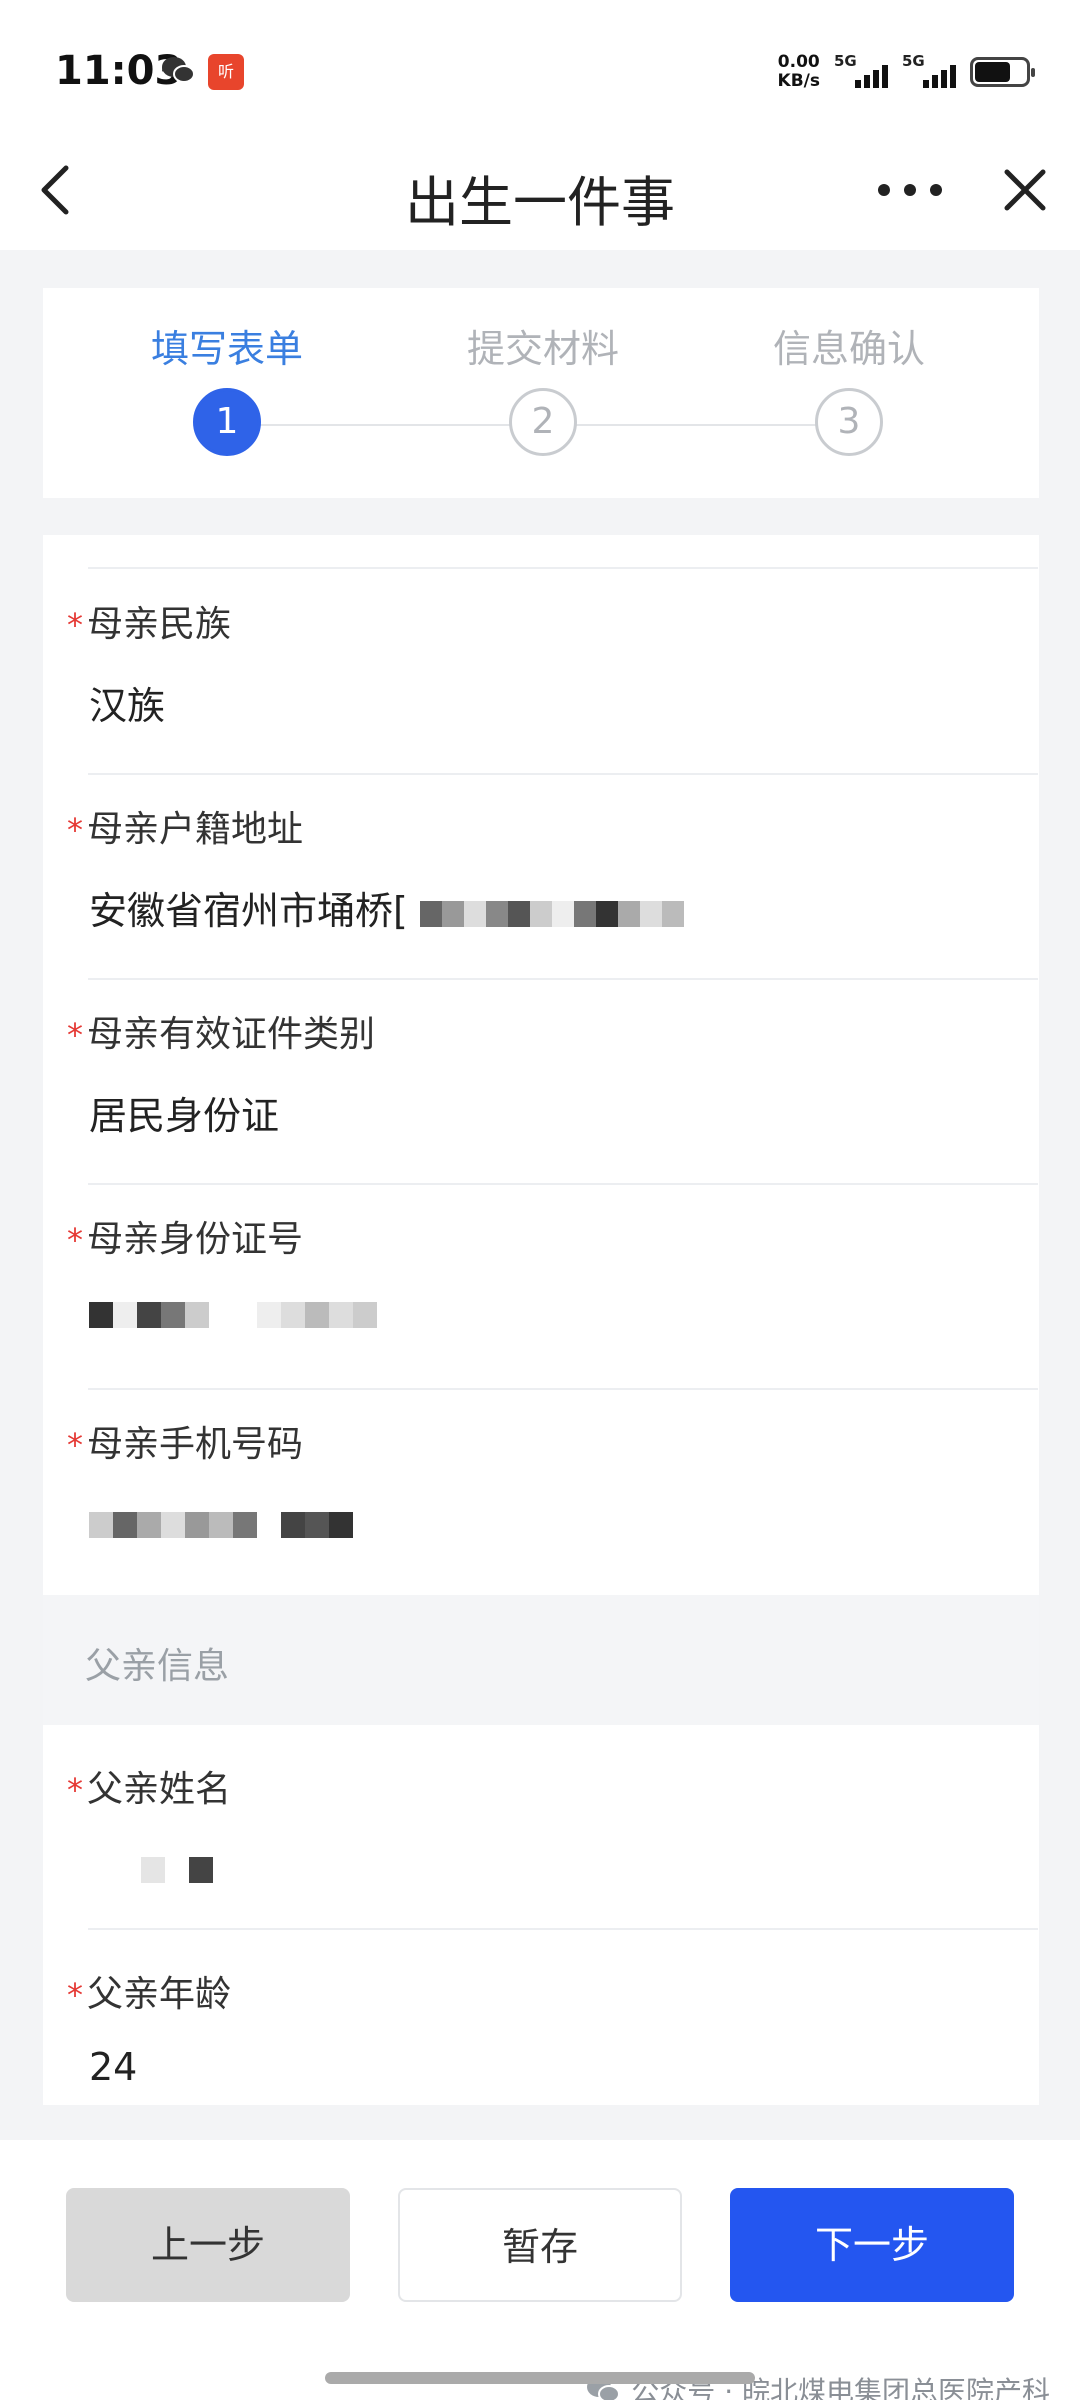 This screenshot has width=1080, height=2400. Describe the element at coordinates (227, 422) in the screenshot. I see `step-number: 1` at that location.